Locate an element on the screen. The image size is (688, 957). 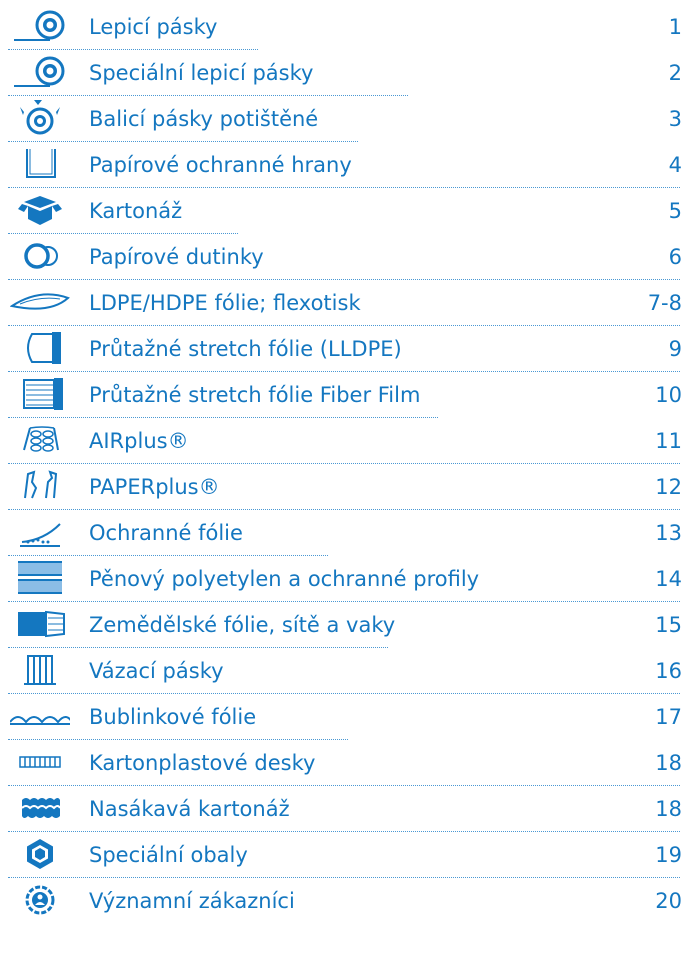
toc-row: Lepicí pásky 1 is located at coordinates (344, 27).